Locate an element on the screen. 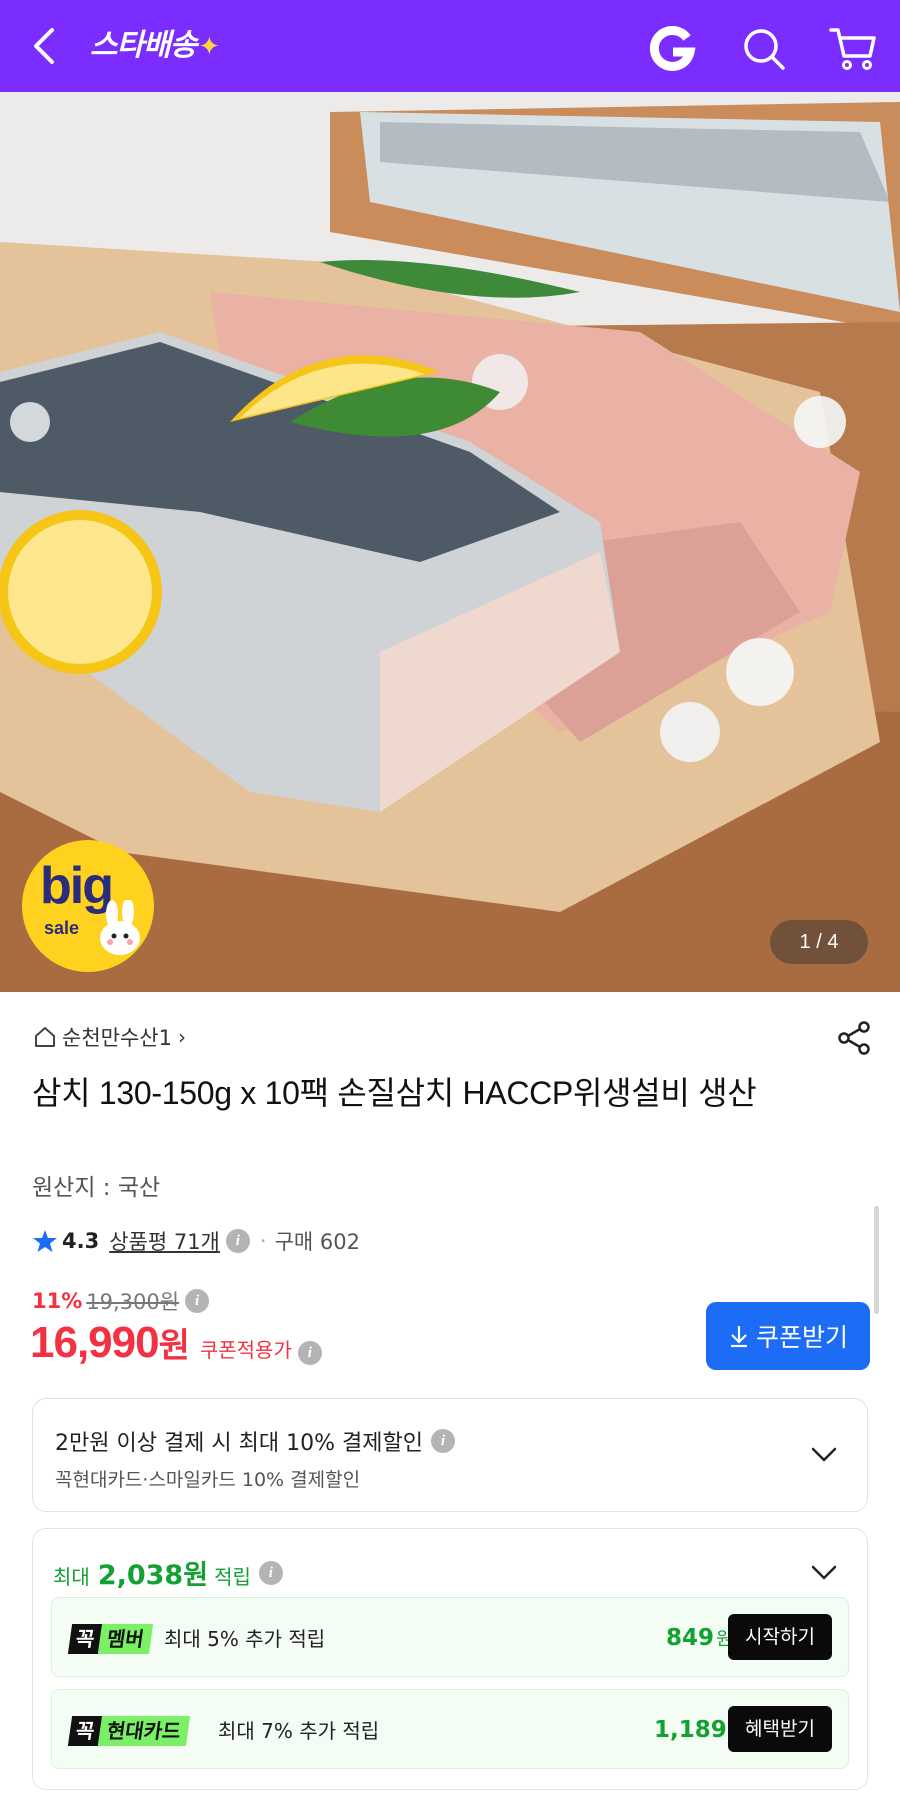 The height and width of the screenshot is (1802, 900). cart-icon is located at coordinates (853, 48).